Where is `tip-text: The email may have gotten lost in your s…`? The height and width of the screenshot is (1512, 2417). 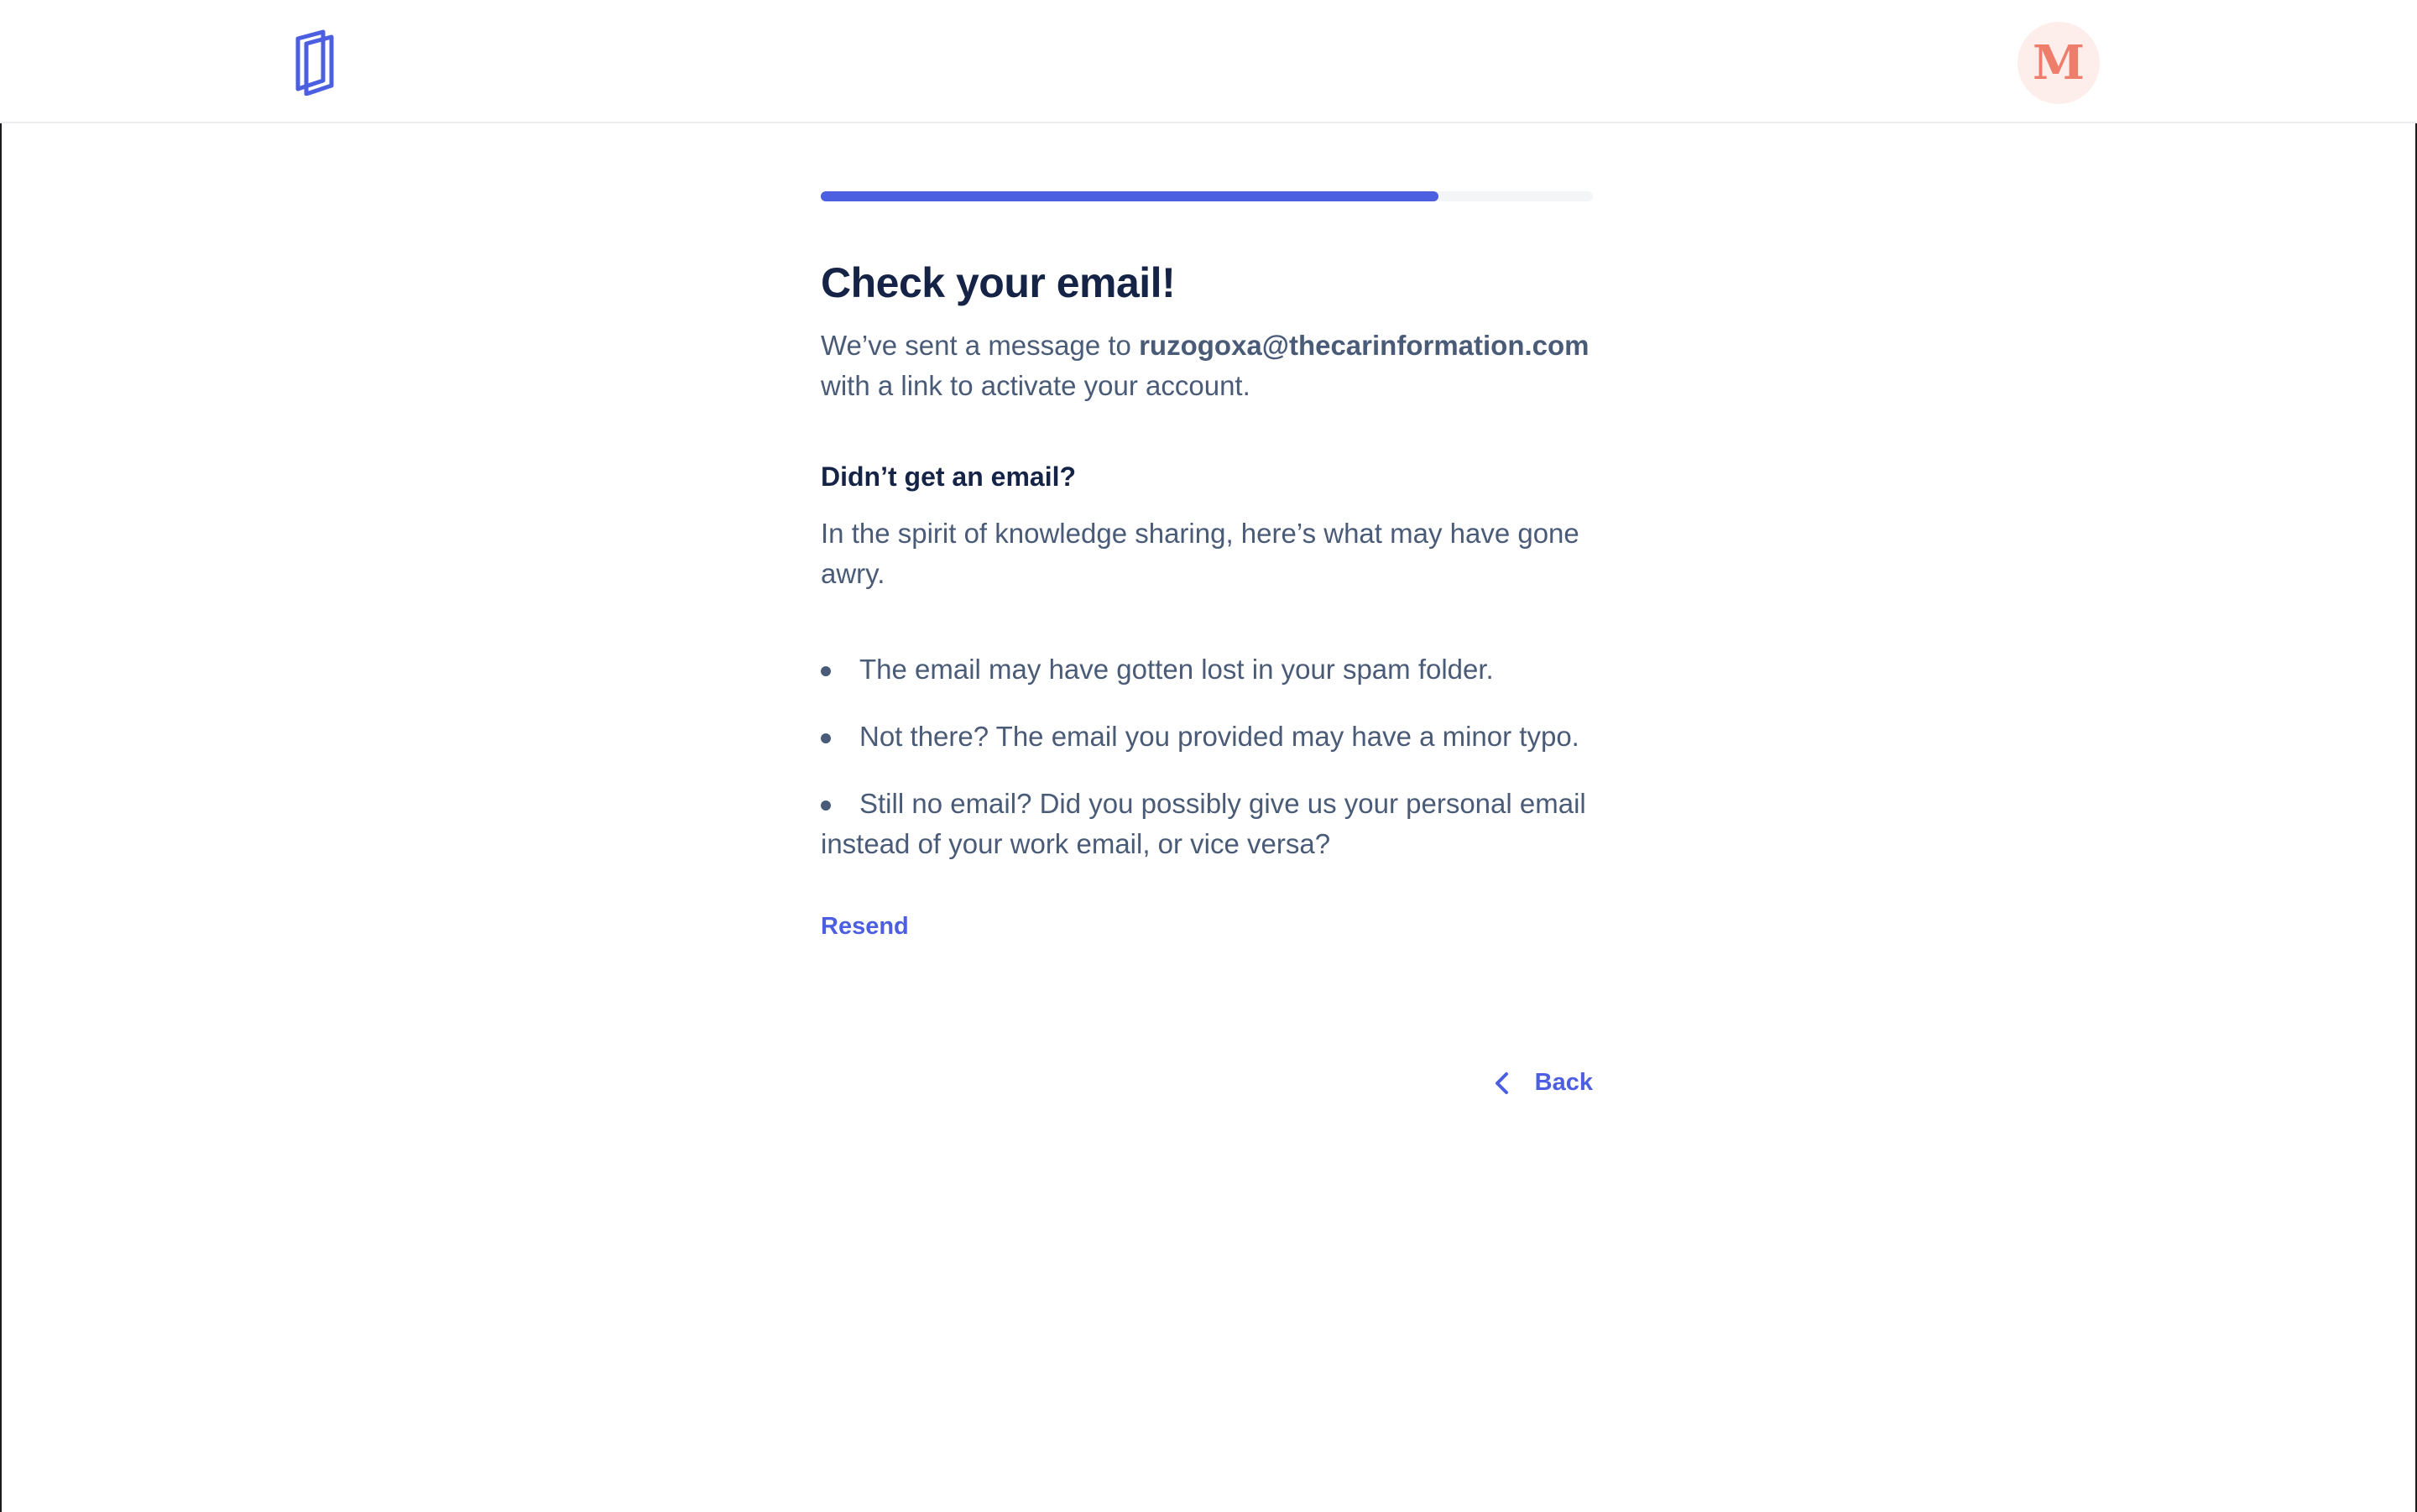
tip-text: The email may have gotten lost in your s… is located at coordinates (1176, 670).